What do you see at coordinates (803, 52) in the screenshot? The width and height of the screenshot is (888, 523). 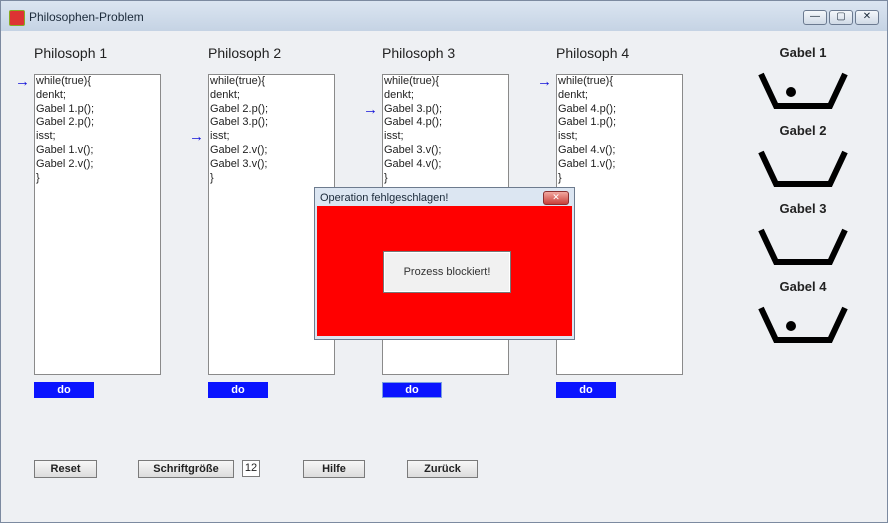 I see `fork-label-1: Gabel 1` at bounding box center [803, 52].